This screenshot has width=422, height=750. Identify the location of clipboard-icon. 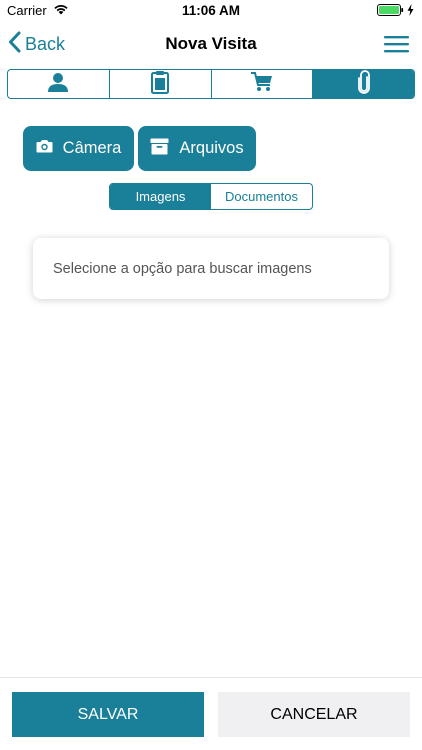
(160, 84).